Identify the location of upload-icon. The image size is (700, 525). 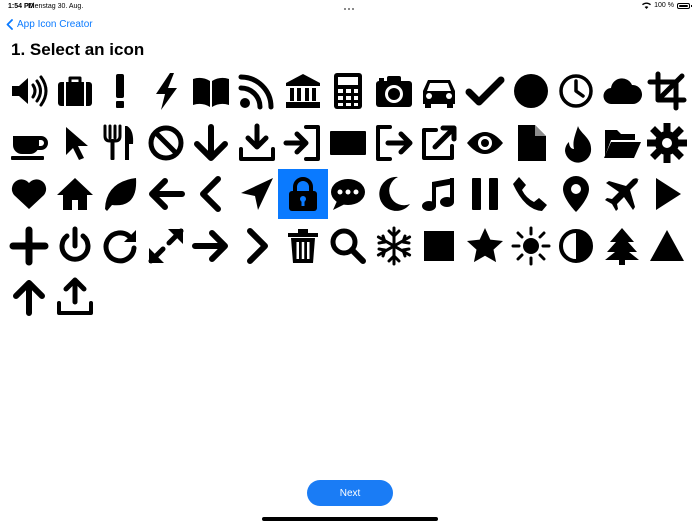
(75, 297).